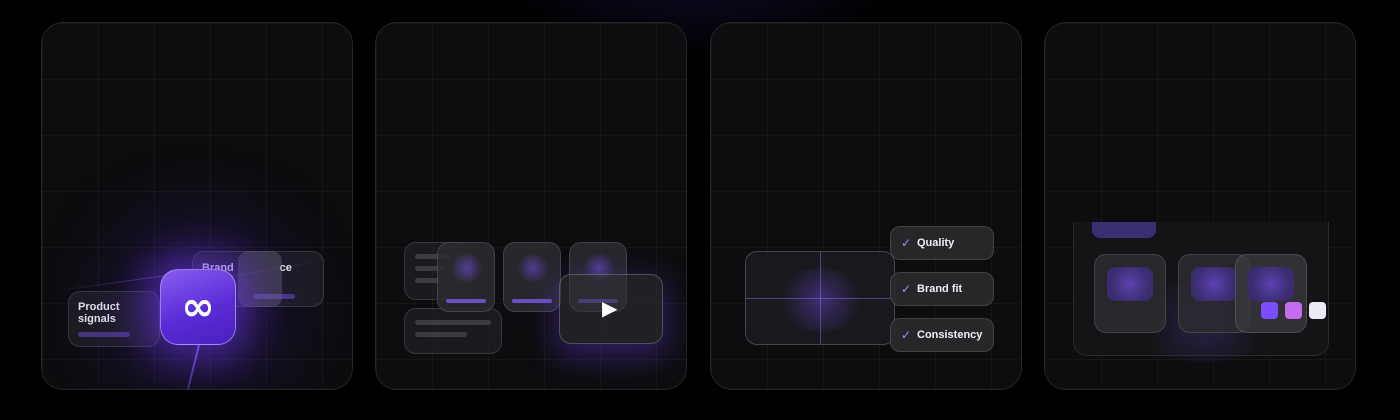 The width and height of the screenshot is (1400, 420). I want to click on play-icon: ▶, so click(609, 308).